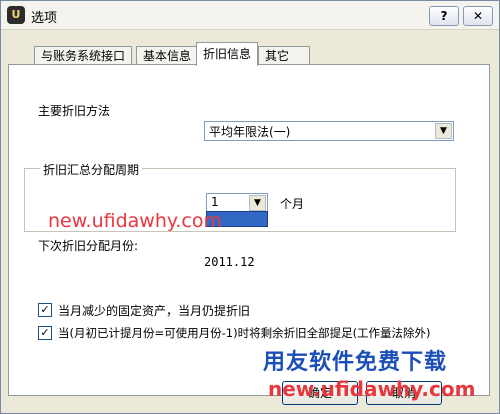 The height and width of the screenshot is (414, 500). What do you see at coordinates (167, 55) in the screenshot?
I see `tab-basic-info: 基本信息` at bounding box center [167, 55].